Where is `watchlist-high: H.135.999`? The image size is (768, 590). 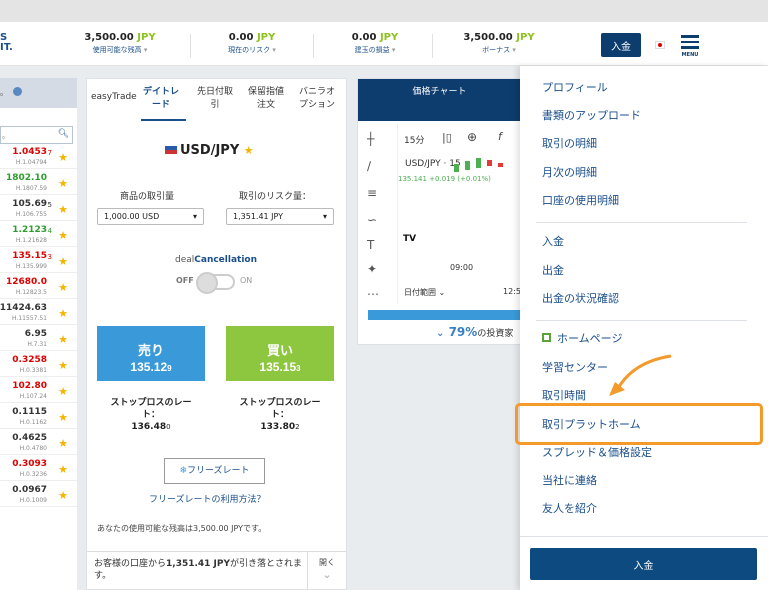 watchlist-high: H.135.999 is located at coordinates (31, 266).